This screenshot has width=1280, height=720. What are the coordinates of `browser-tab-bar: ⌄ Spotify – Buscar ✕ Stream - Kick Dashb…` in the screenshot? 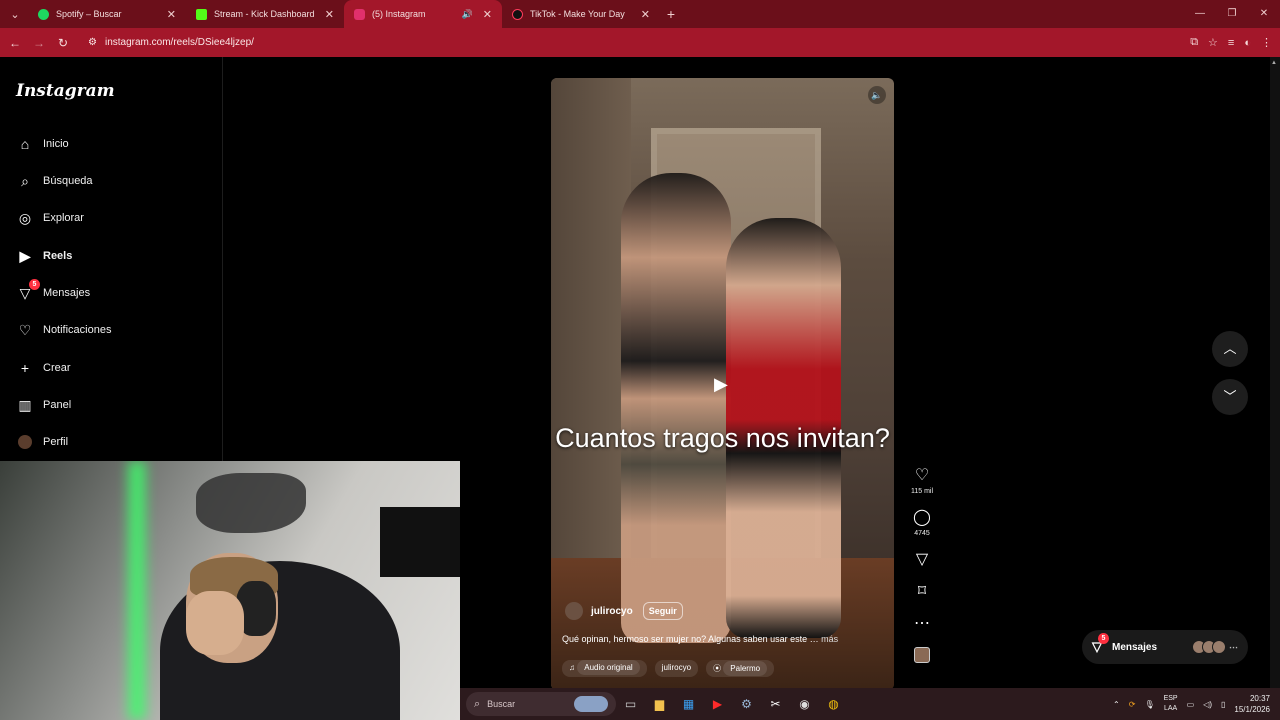 It's located at (640, 14).